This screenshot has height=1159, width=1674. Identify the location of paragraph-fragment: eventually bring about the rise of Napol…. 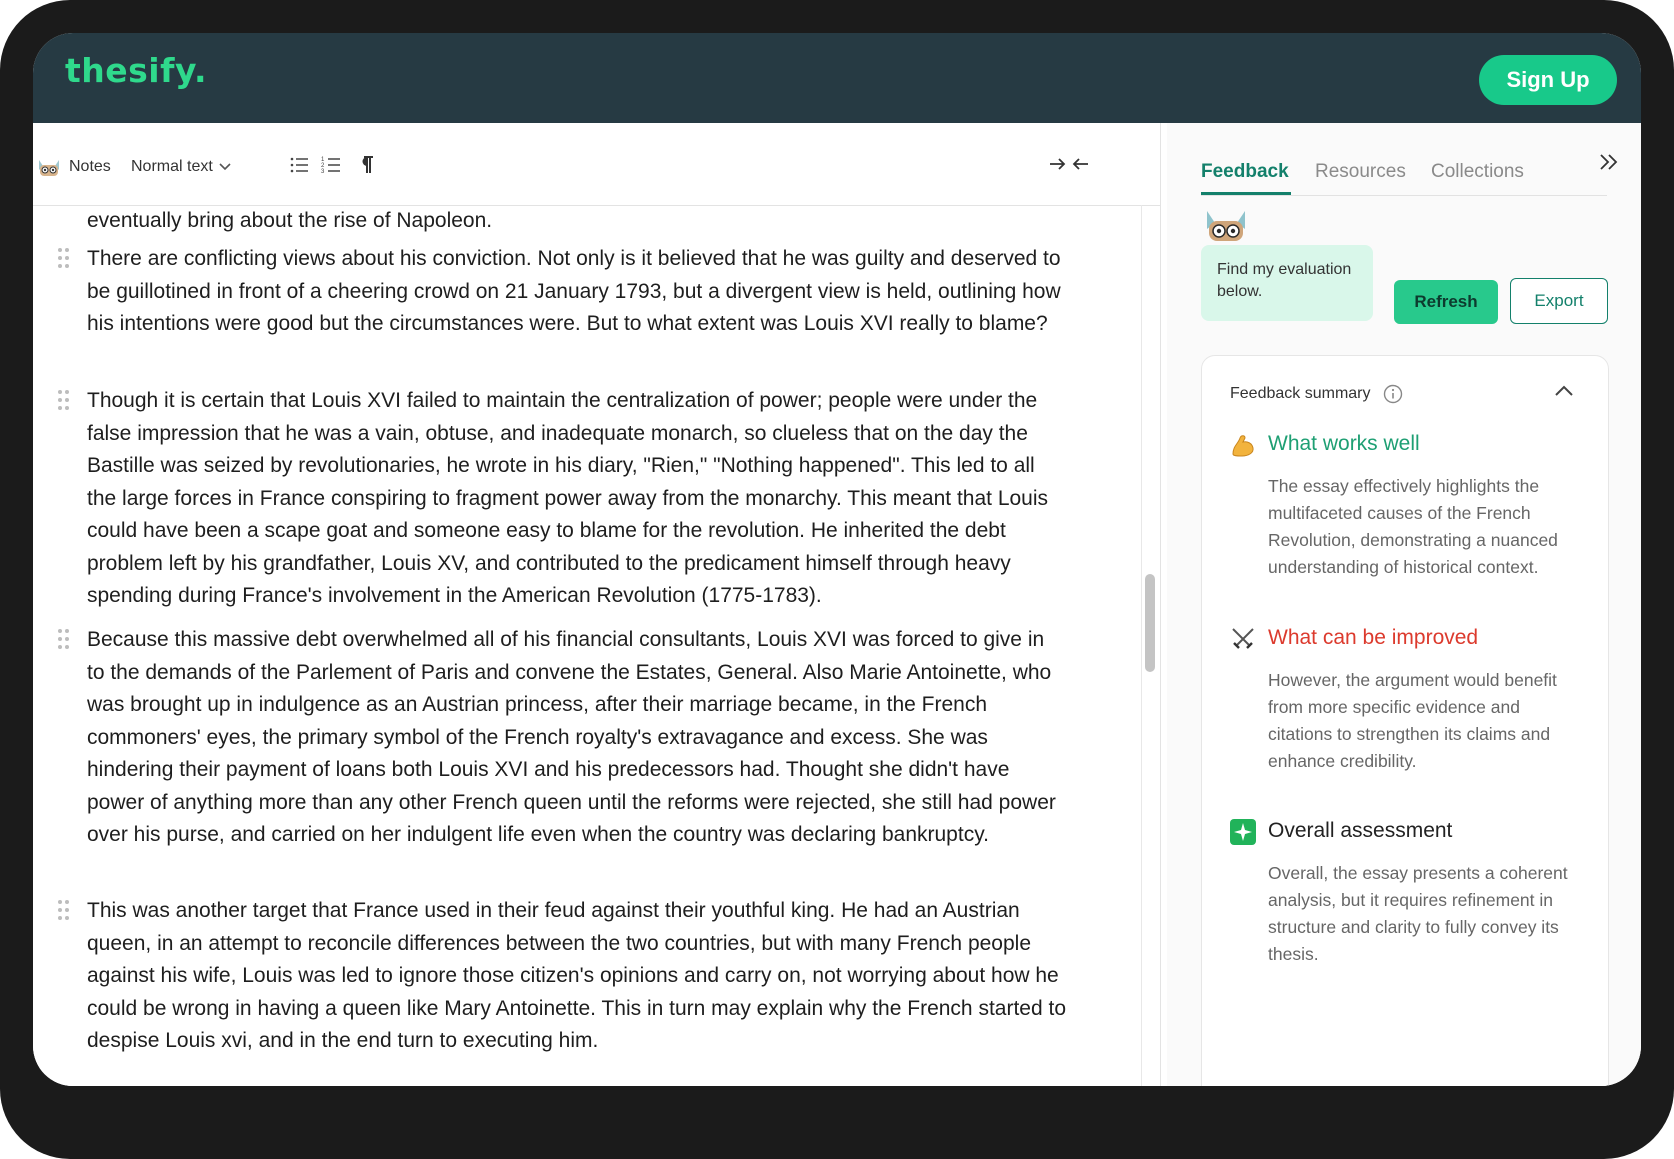
(290, 220).